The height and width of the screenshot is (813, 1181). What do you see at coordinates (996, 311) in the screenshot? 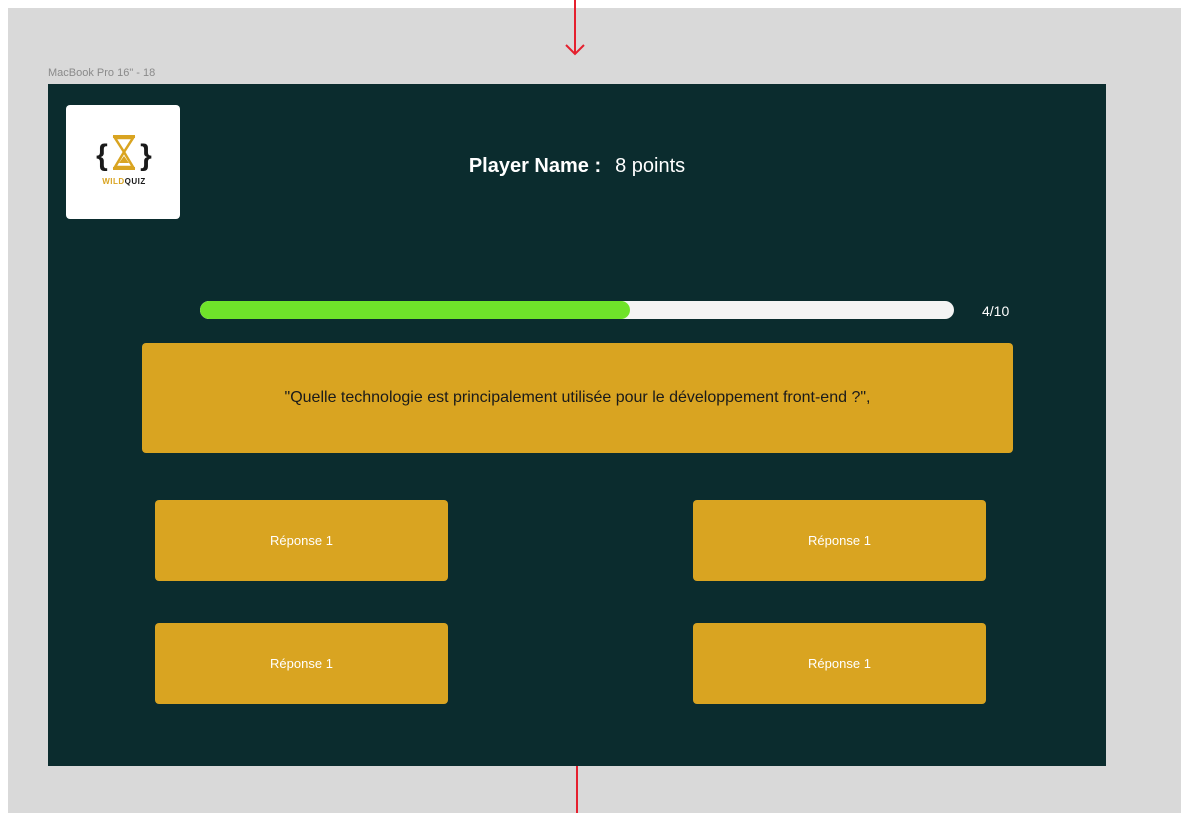
I see `question-counter: 4/10` at bounding box center [996, 311].